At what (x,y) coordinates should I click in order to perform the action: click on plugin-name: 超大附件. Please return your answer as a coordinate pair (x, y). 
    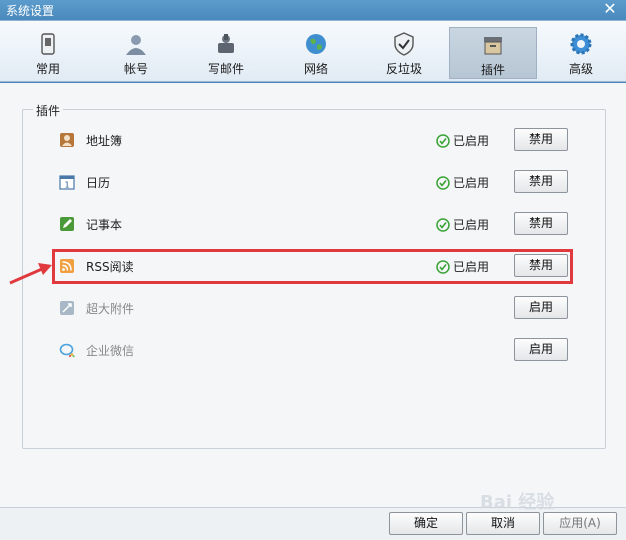
    Looking at the image, I should click on (110, 309).